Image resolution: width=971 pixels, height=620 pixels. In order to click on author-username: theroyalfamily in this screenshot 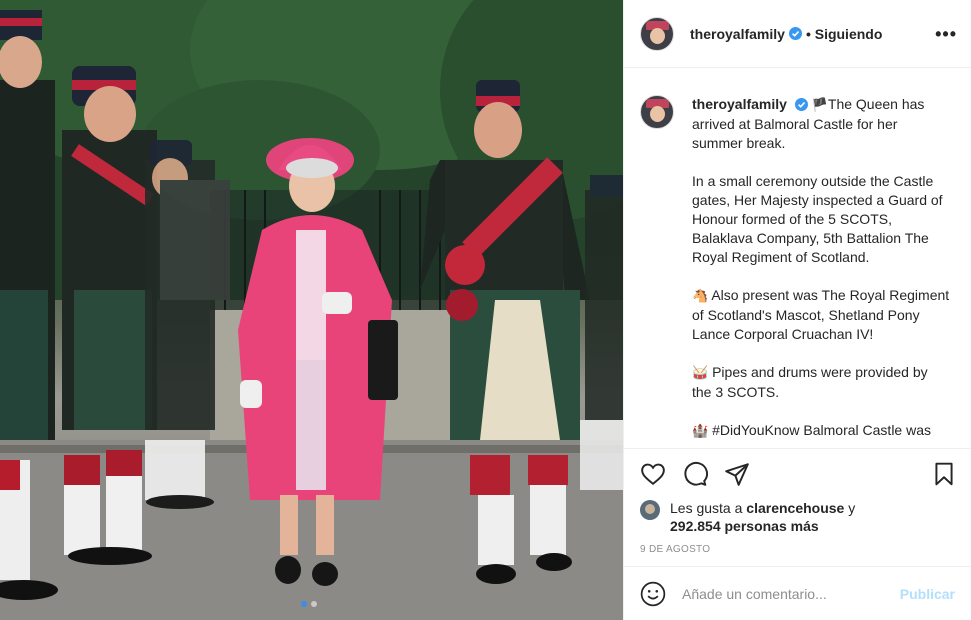, I will do `click(737, 34)`.